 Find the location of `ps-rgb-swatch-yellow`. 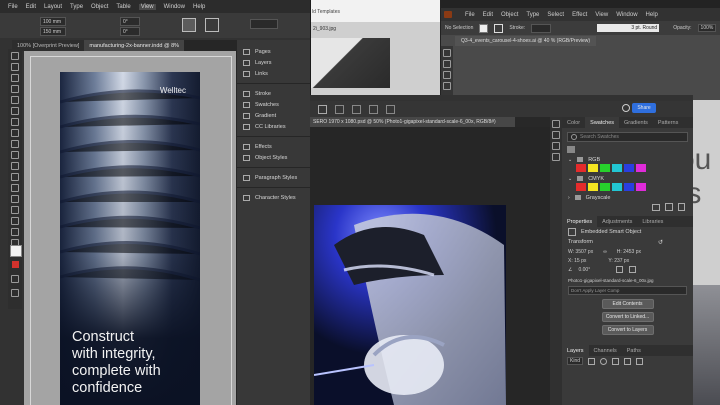

ps-rgb-swatch-yellow is located at coordinates (593, 168).